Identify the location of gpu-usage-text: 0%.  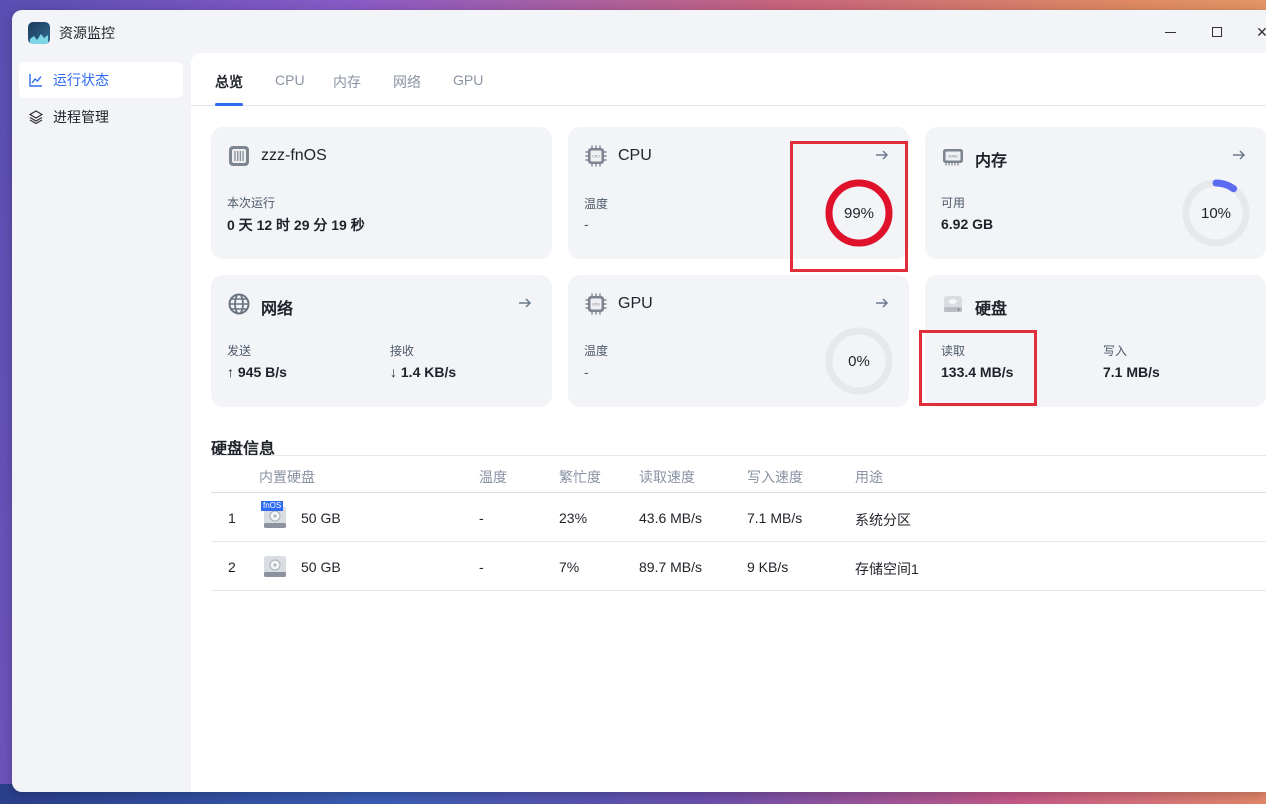
(859, 361).